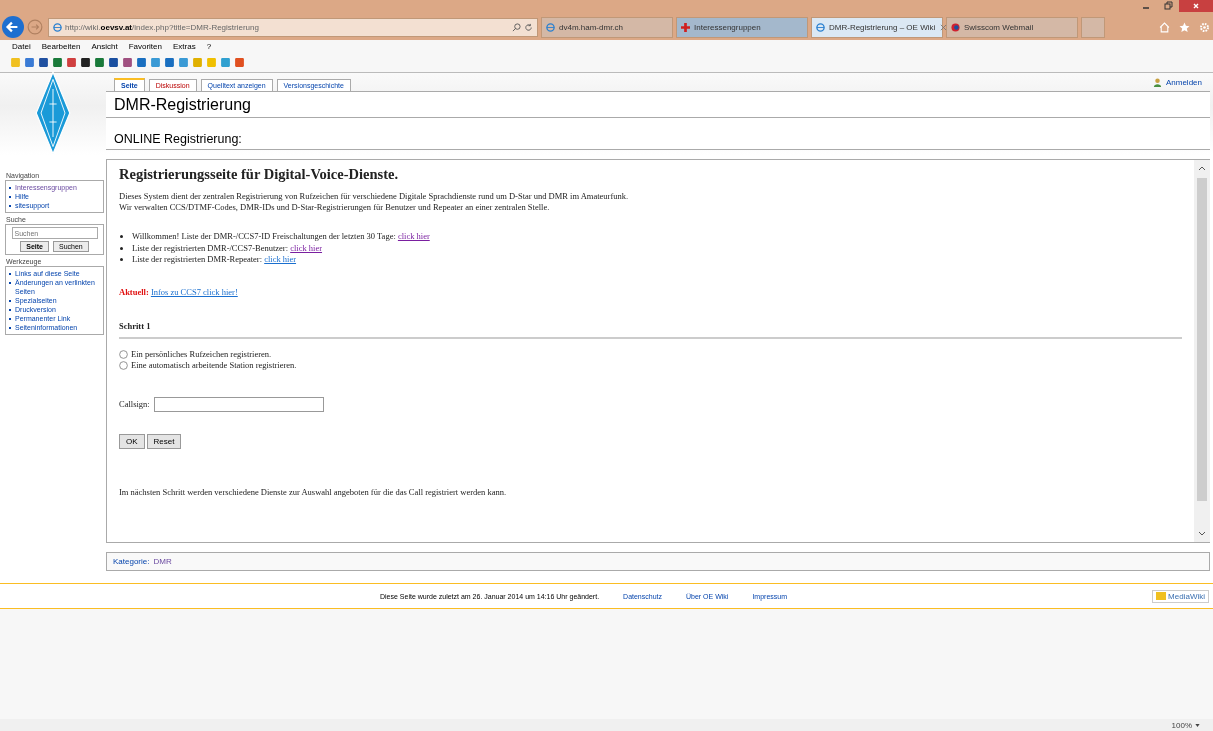 The height and width of the screenshot is (731, 1213). I want to click on browser-tab: dv4m.ham-dmr.ch, so click(607, 27).